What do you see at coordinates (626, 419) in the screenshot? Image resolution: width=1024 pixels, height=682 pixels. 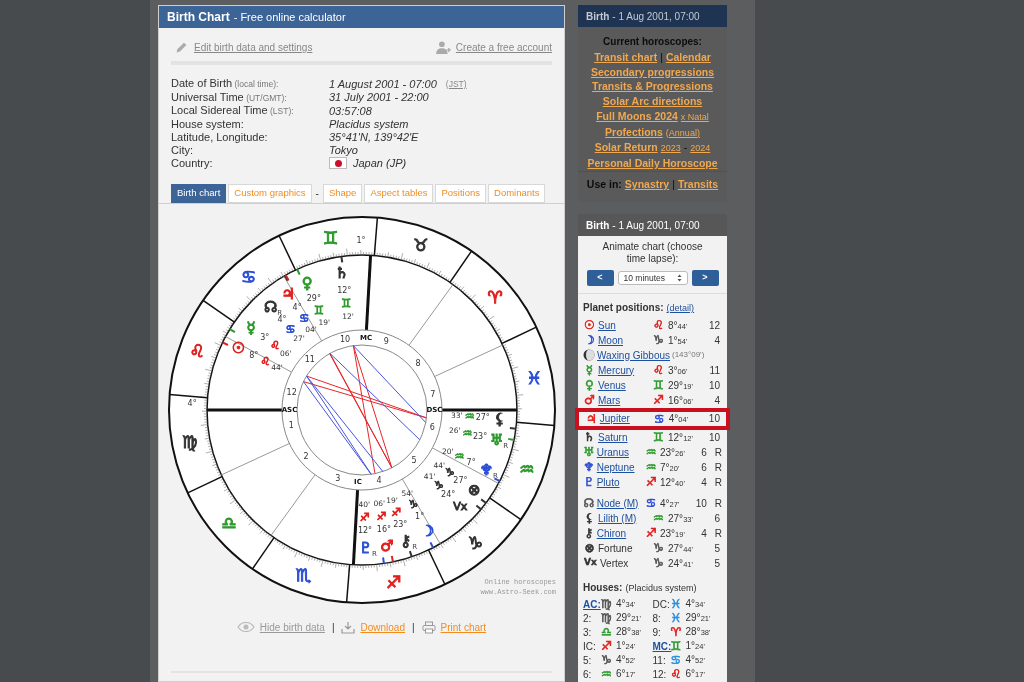 I see `planet-link: Jupiter` at bounding box center [626, 419].